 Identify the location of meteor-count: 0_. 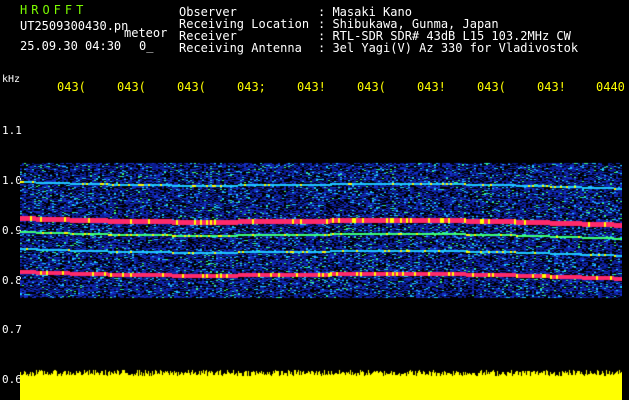
(146, 46).